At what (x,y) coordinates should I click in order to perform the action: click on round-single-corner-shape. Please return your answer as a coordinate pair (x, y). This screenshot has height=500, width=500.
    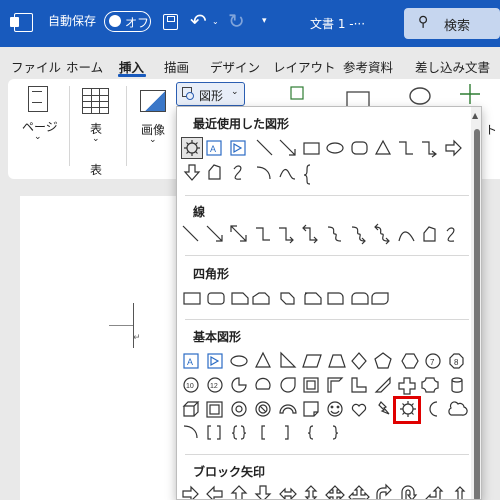
    Looking at the image, I should click on (335, 298).